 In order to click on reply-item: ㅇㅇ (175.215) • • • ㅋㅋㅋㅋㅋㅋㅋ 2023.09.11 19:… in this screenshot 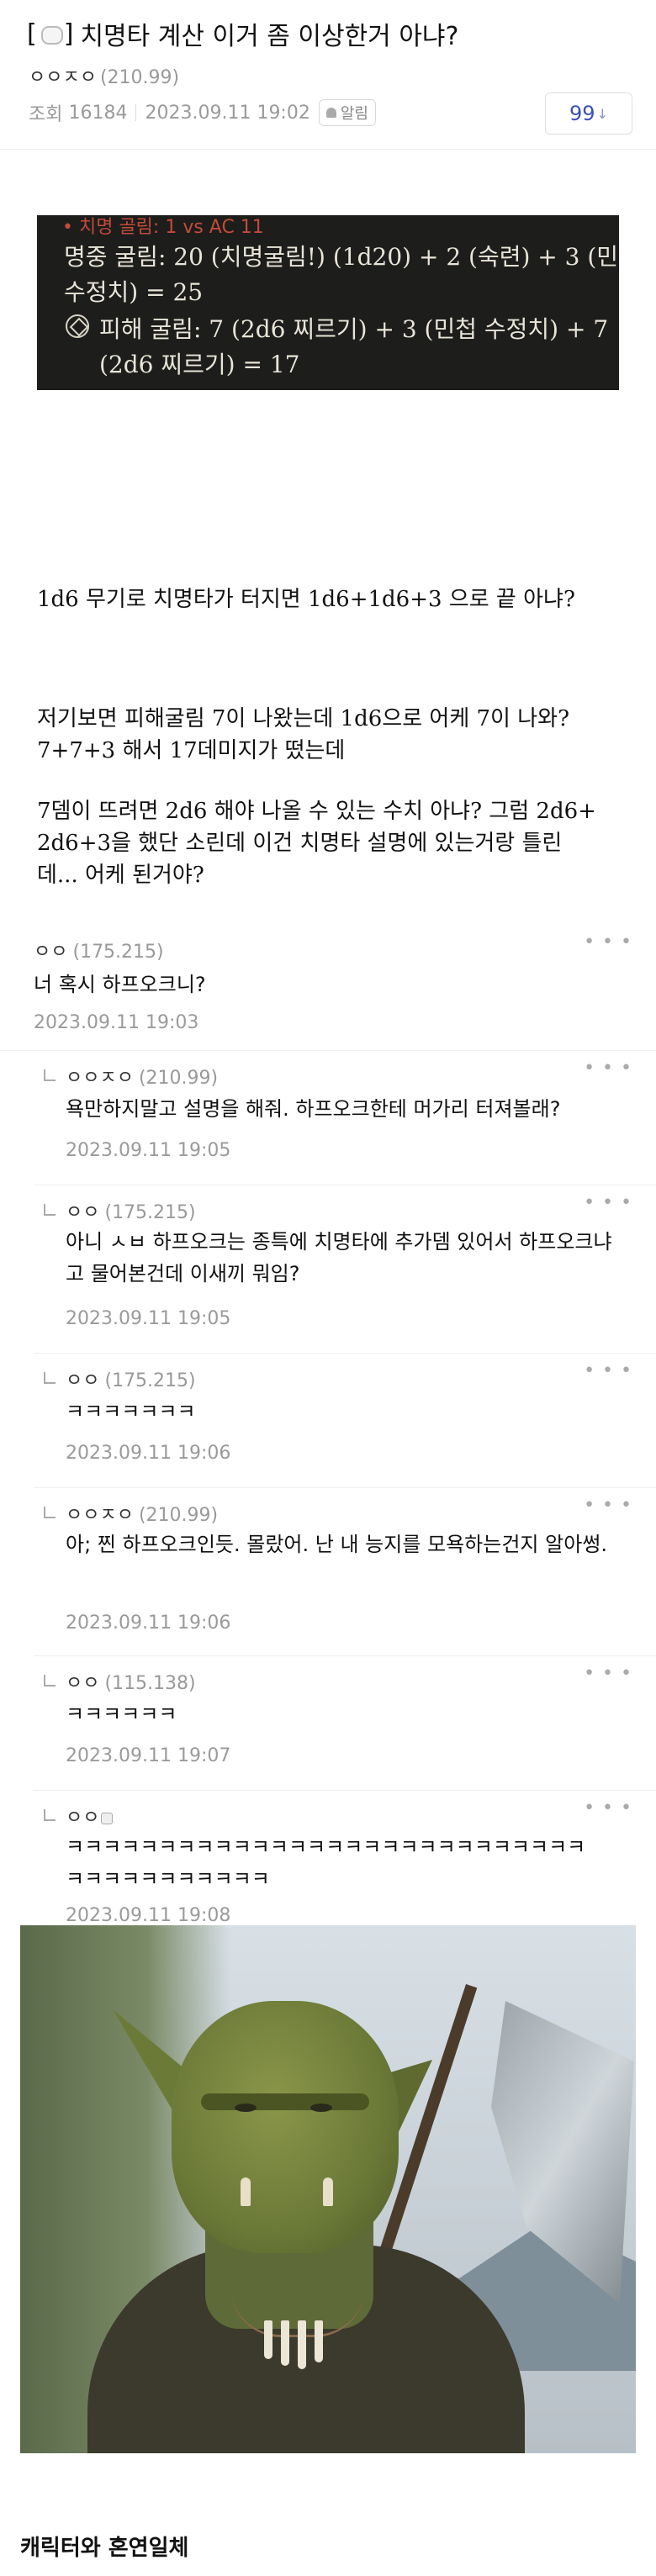, I will do `click(345, 1421)`.